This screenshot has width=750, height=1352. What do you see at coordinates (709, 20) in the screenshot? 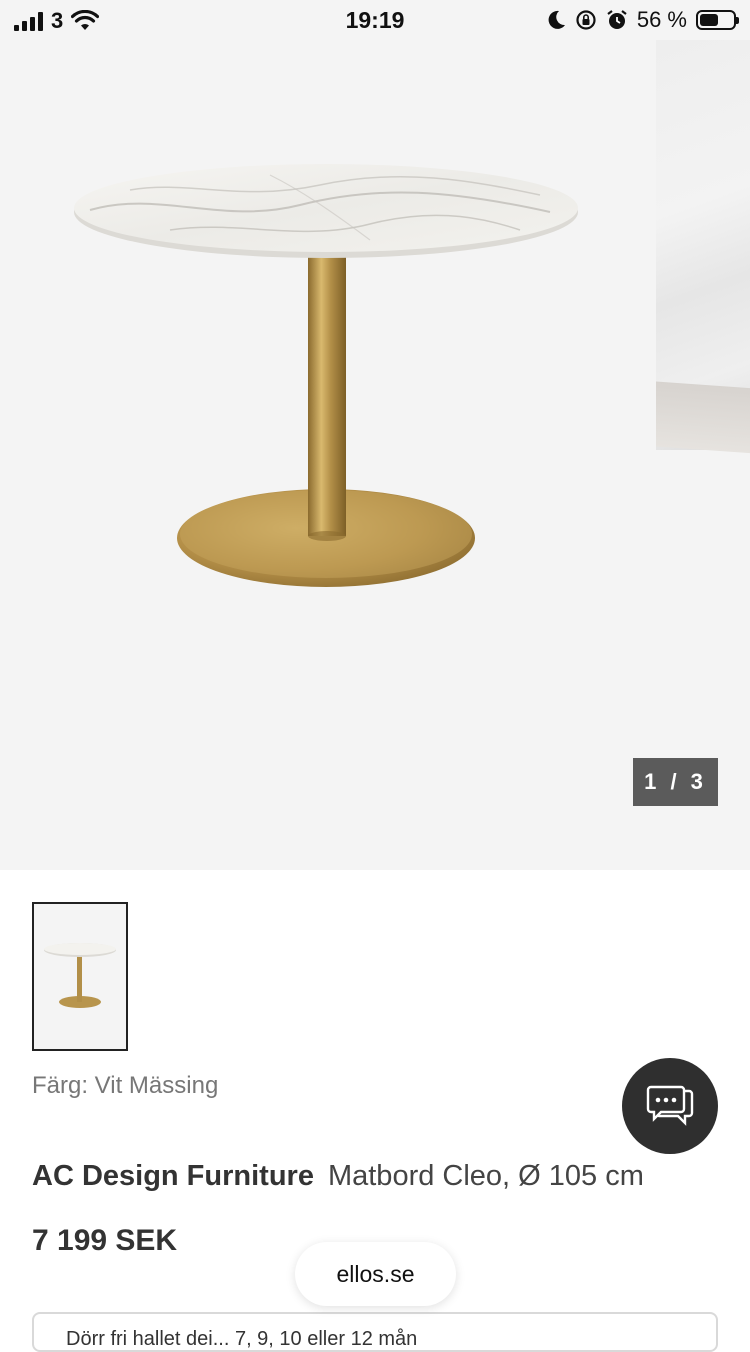
I see `battery-level` at bounding box center [709, 20].